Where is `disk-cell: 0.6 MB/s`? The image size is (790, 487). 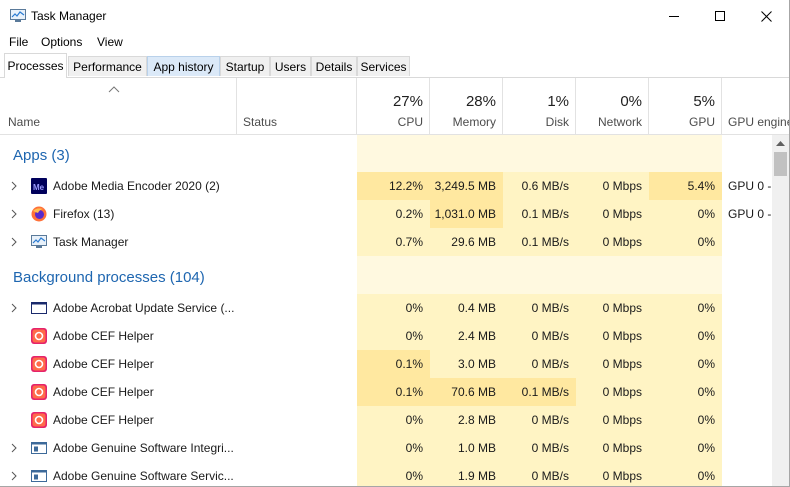
disk-cell: 0.6 MB/s is located at coordinates (539, 186).